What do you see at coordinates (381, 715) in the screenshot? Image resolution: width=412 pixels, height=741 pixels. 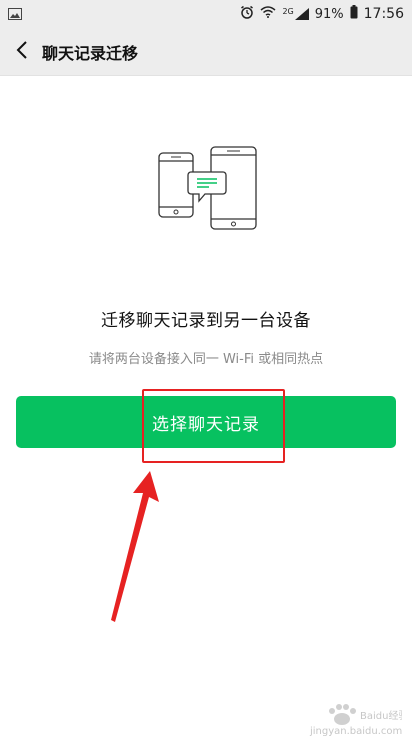 I see `watermark-brand: Baidu经验` at bounding box center [381, 715].